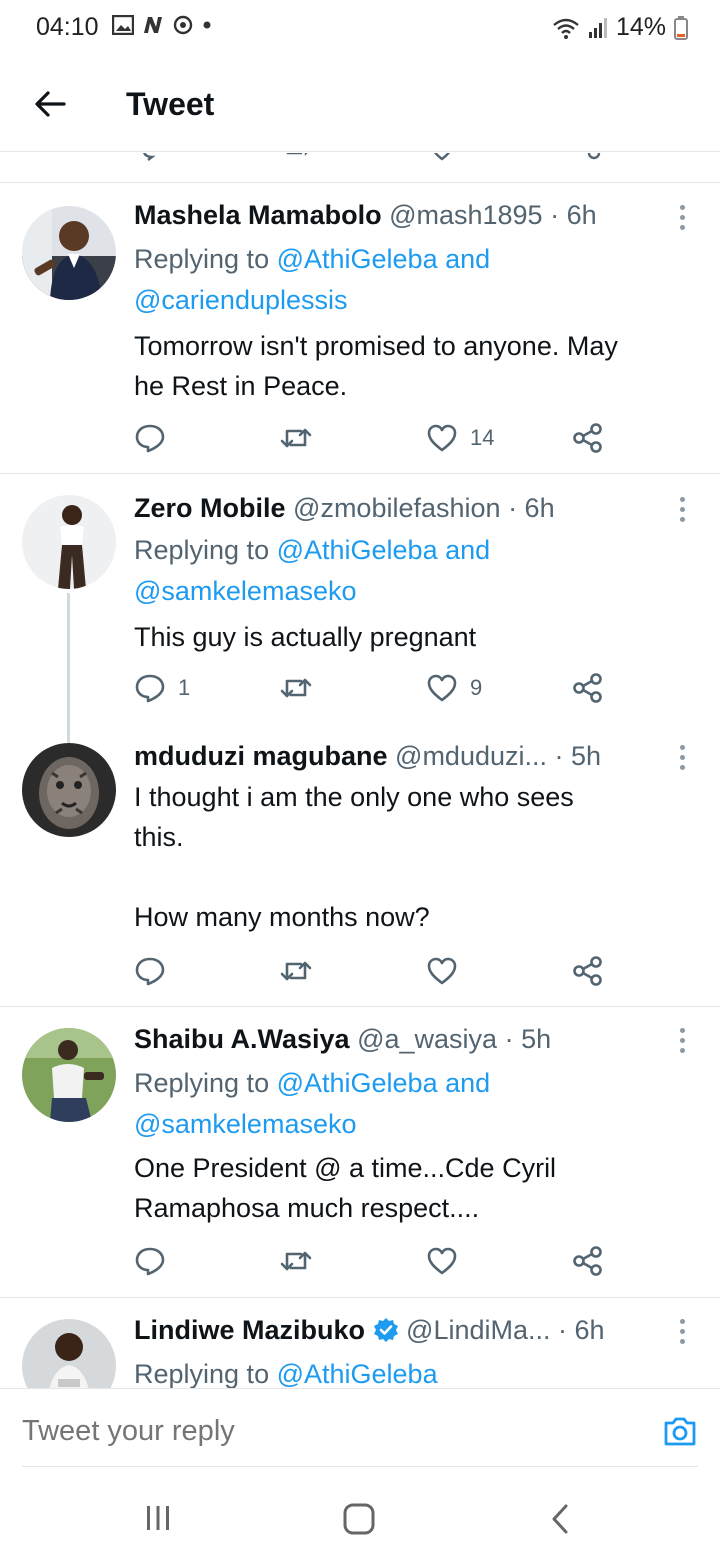 The image size is (720, 1560). I want to click on notification-icons, so click(162, 25).